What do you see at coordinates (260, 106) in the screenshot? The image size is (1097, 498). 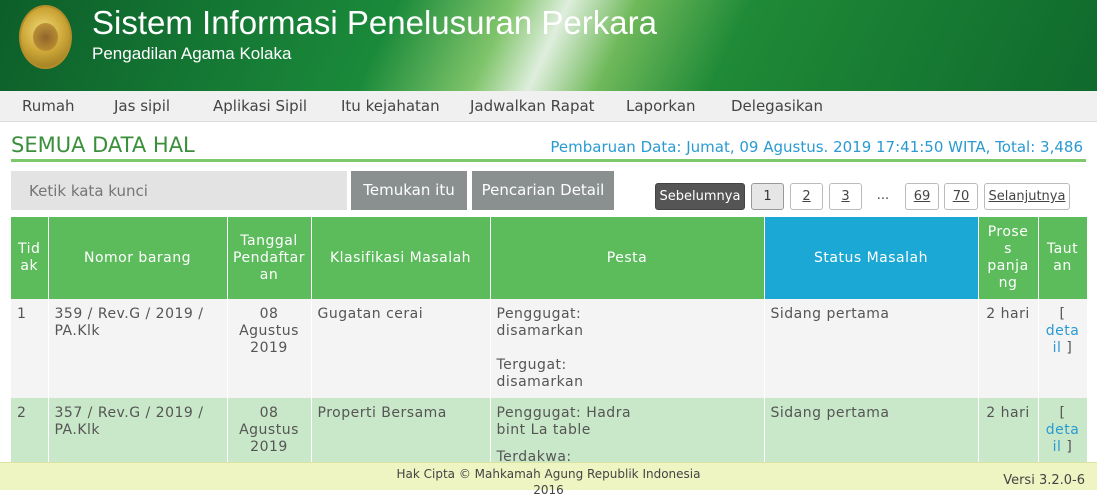 I see `nav-item-aplikasi-sipil: Aplikasi Sipil` at bounding box center [260, 106].